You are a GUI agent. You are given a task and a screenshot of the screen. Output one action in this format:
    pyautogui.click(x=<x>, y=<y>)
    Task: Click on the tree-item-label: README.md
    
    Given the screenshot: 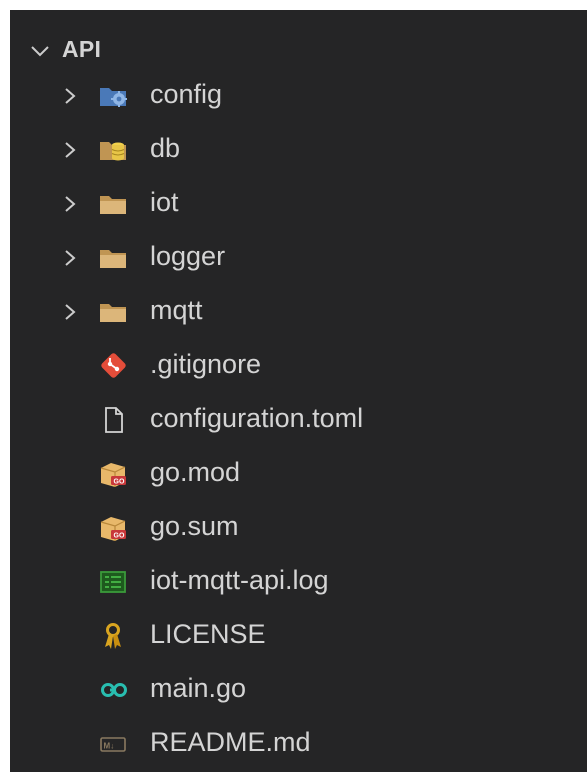 What is the action you would take?
    pyautogui.click(x=230, y=742)
    